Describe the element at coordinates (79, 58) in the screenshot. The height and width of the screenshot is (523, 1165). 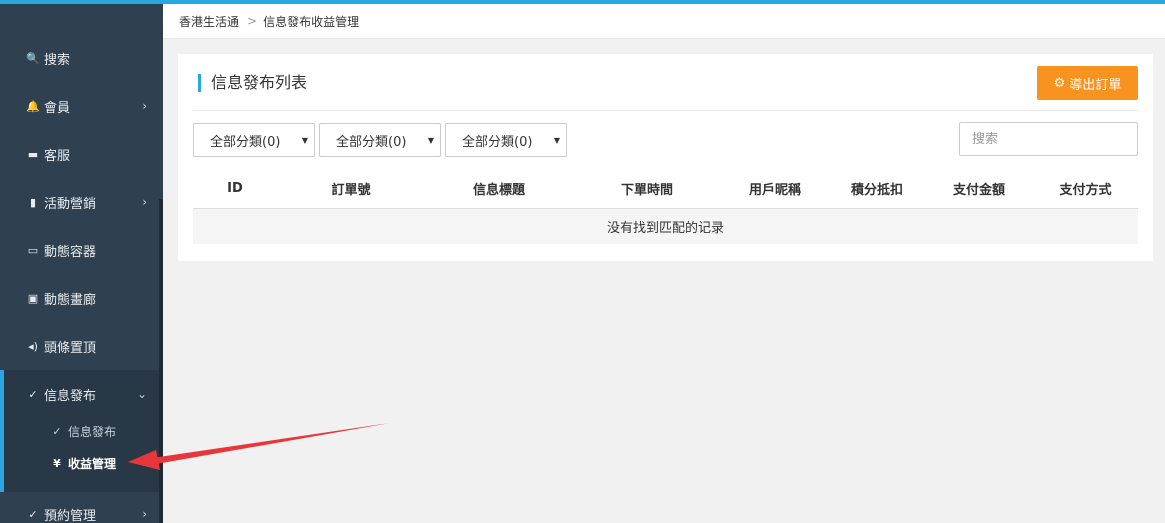
I see `sidebar-item-search: 🔍 搜索` at that location.